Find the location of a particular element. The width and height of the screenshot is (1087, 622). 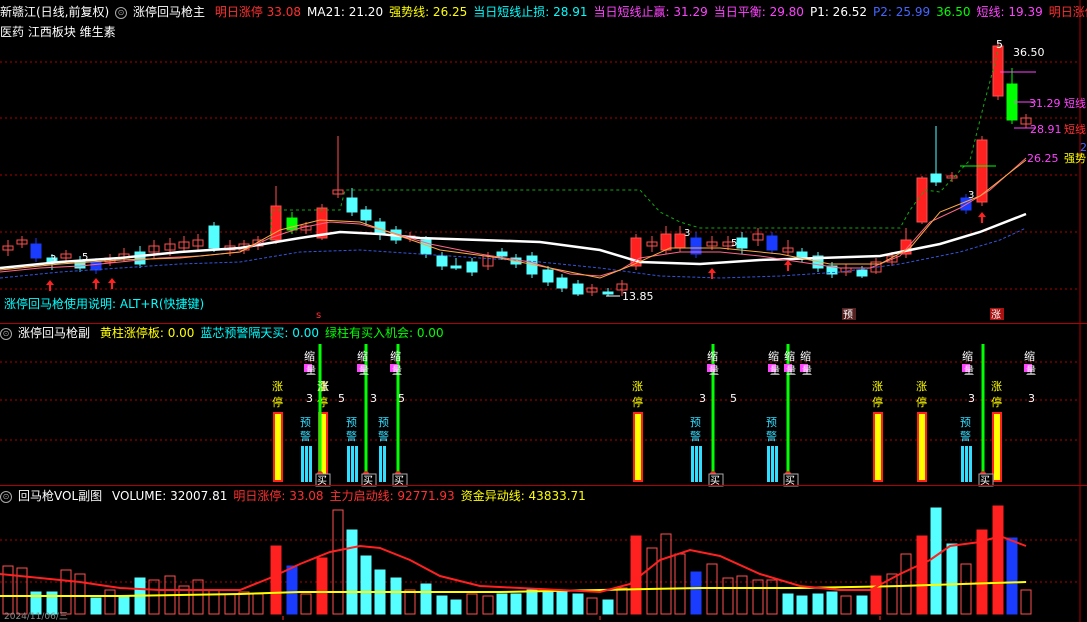

top-mark: 5 is located at coordinates (999, 44).